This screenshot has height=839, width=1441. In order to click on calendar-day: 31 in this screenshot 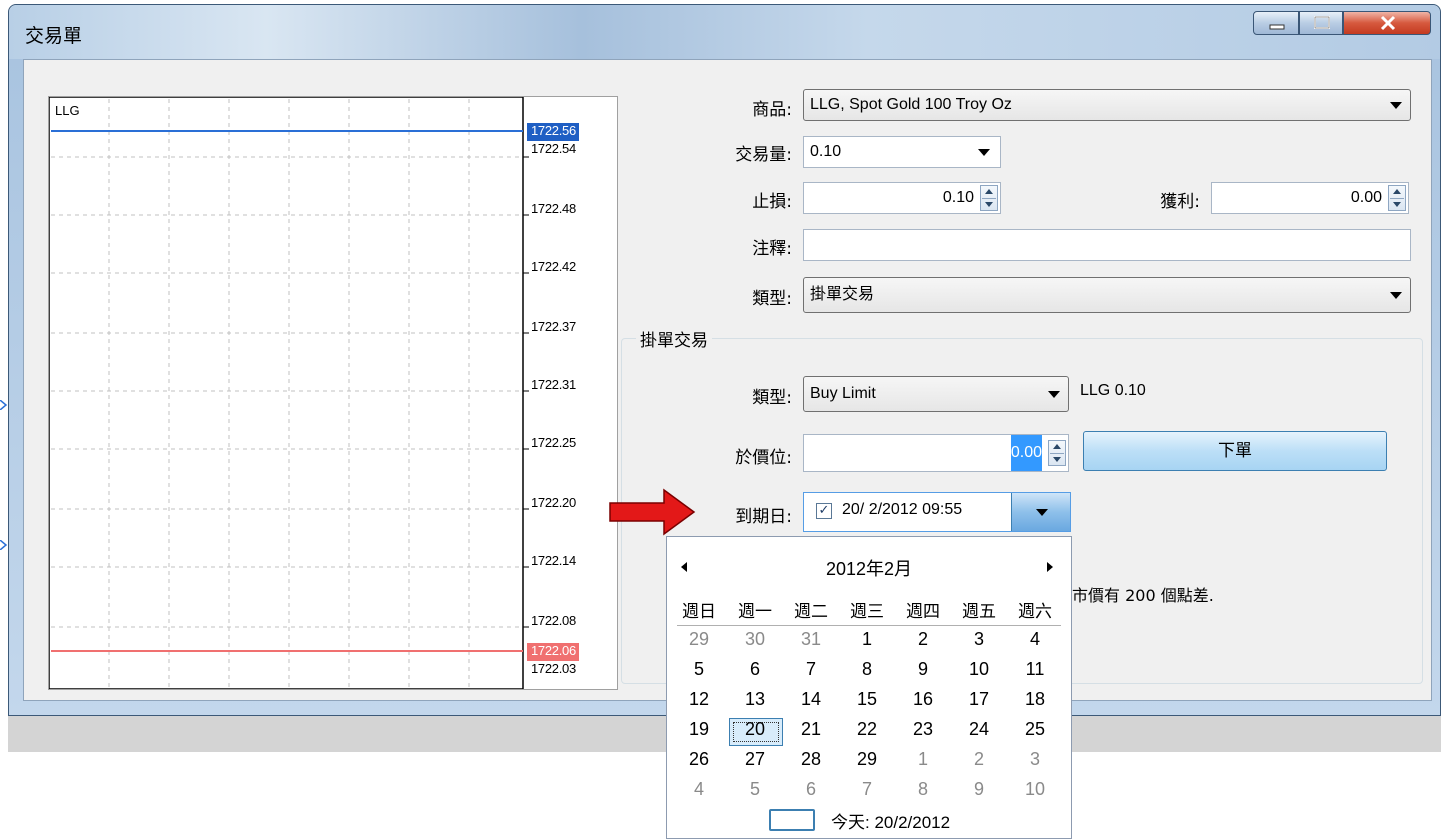, I will do `click(811, 639)`.